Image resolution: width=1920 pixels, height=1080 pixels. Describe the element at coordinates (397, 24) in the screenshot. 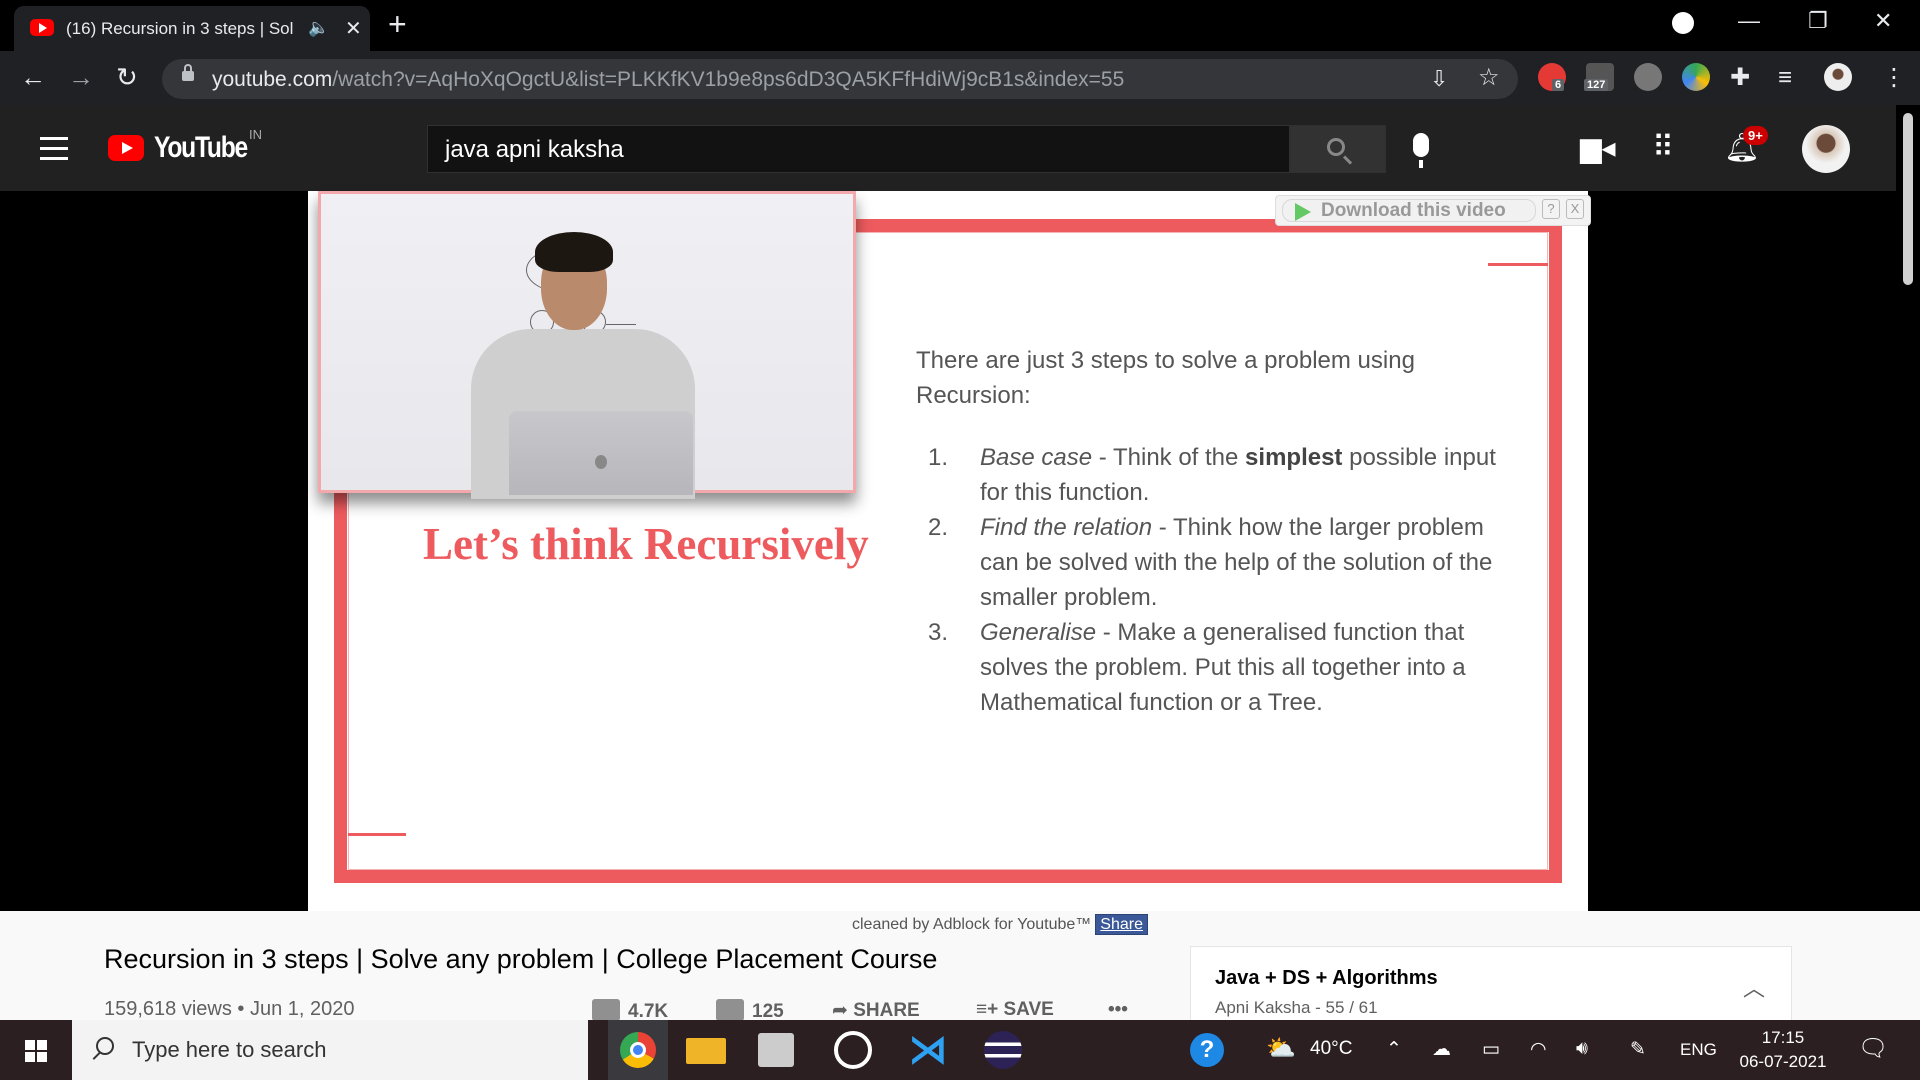

I see `new-tab-button: +` at that location.